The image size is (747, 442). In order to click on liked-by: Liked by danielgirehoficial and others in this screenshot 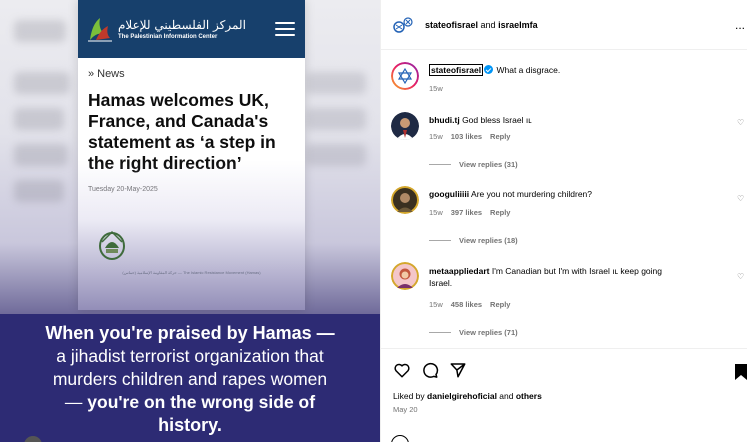, I will do `click(467, 396)`.